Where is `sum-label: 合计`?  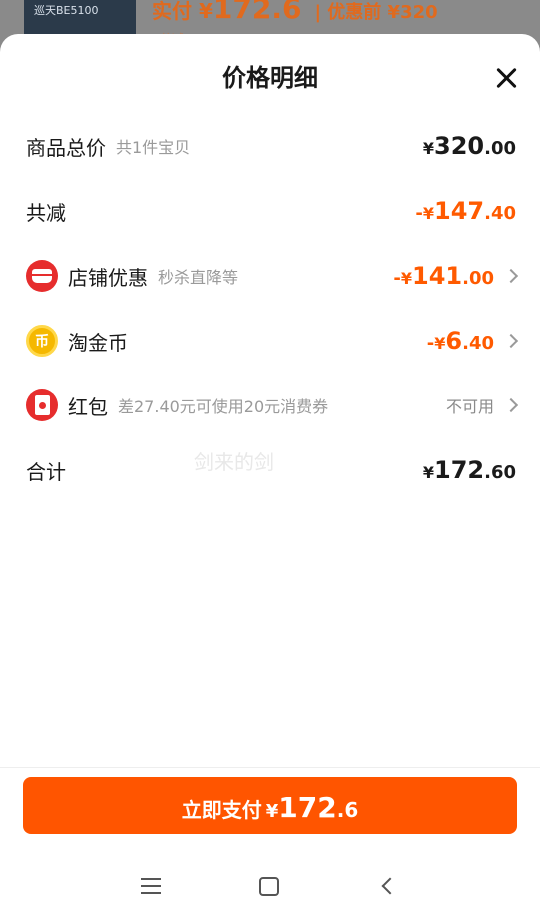
sum-label: 合计 is located at coordinates (46, 471).